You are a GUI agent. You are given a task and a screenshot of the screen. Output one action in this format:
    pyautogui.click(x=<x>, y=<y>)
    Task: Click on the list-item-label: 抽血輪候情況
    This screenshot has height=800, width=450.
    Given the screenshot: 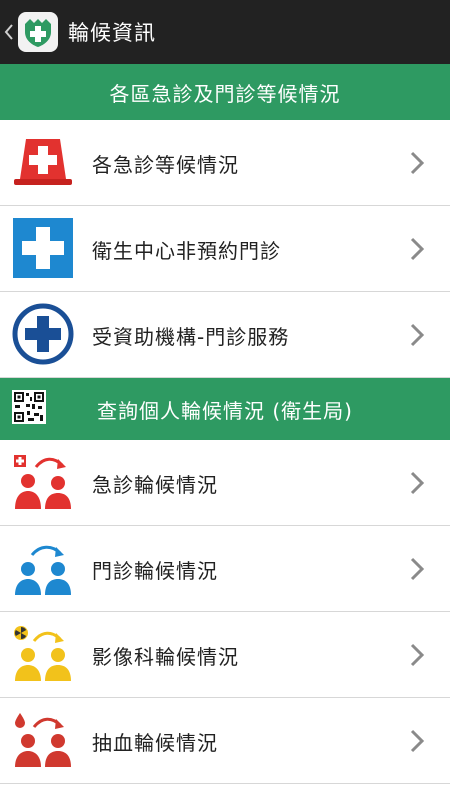 What is the action you would take?
    pyautogui.click(x=155, y=742)
    